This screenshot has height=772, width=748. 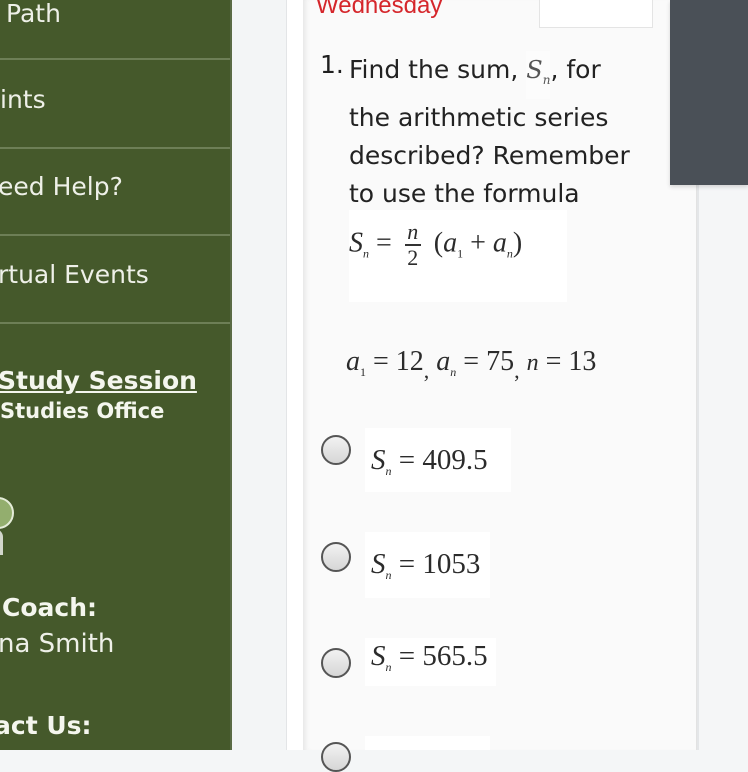 I want to click on fraction: n 2, so click(x=412, y=245).